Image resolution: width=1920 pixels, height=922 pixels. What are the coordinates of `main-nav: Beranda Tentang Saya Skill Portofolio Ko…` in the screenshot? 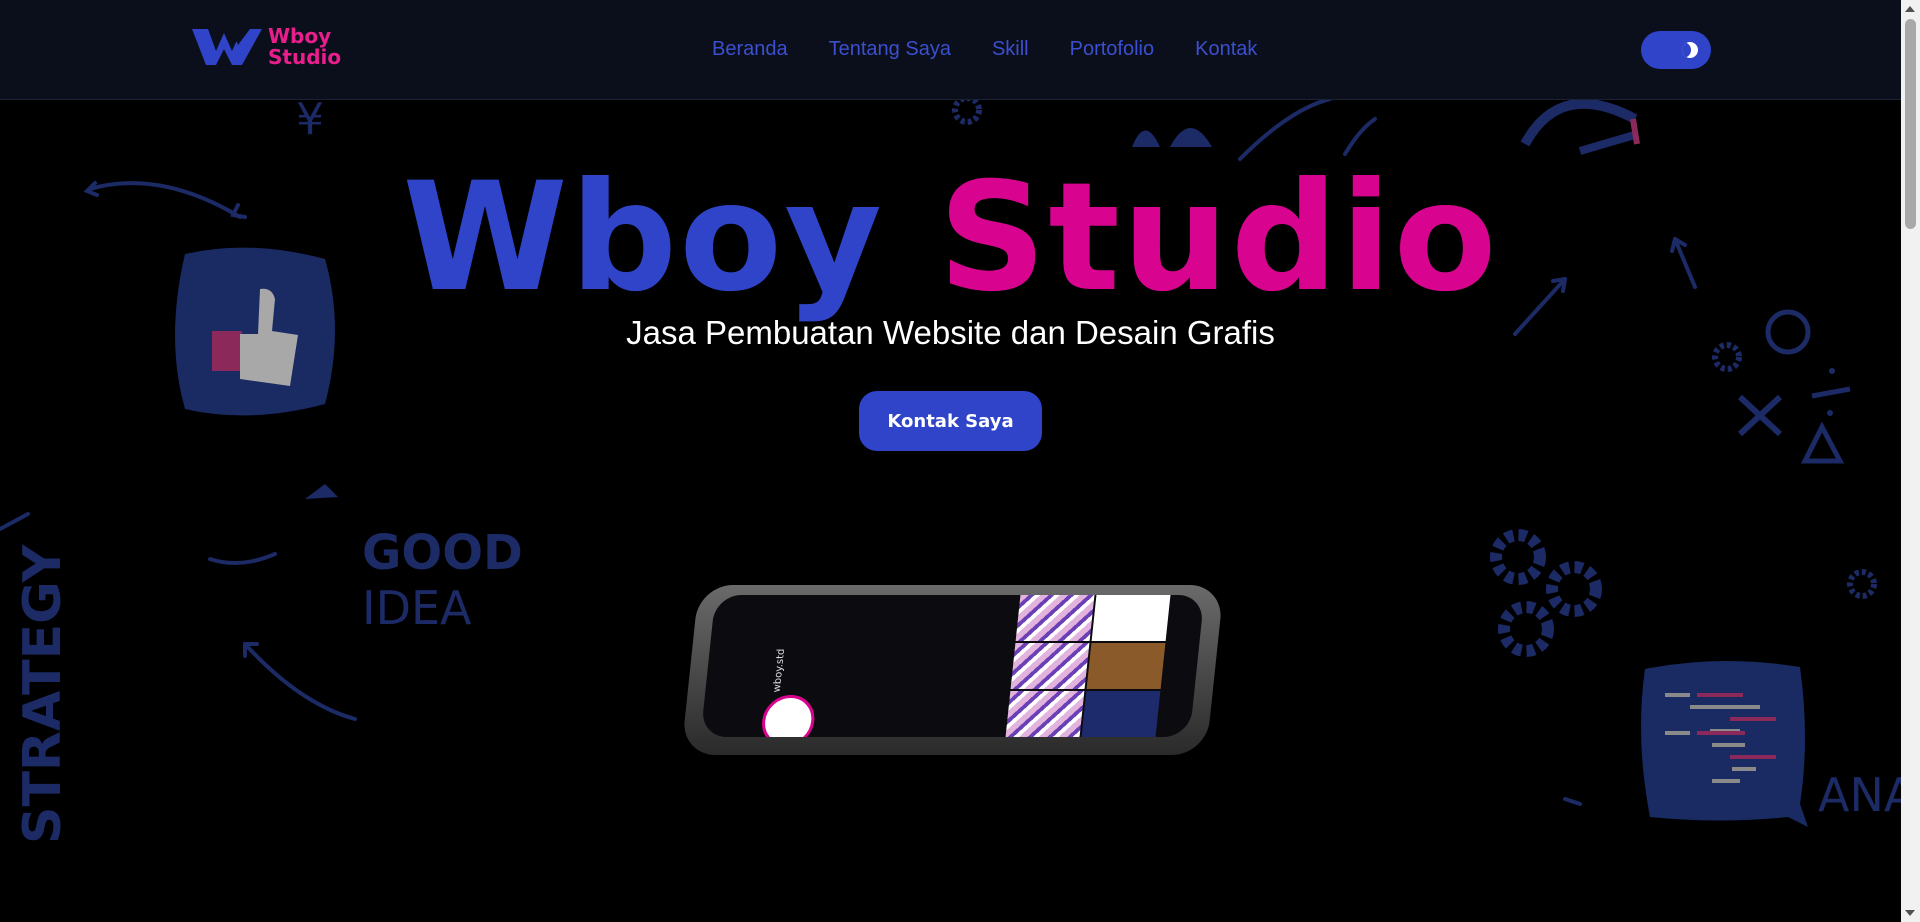 It's located at (984, 49).